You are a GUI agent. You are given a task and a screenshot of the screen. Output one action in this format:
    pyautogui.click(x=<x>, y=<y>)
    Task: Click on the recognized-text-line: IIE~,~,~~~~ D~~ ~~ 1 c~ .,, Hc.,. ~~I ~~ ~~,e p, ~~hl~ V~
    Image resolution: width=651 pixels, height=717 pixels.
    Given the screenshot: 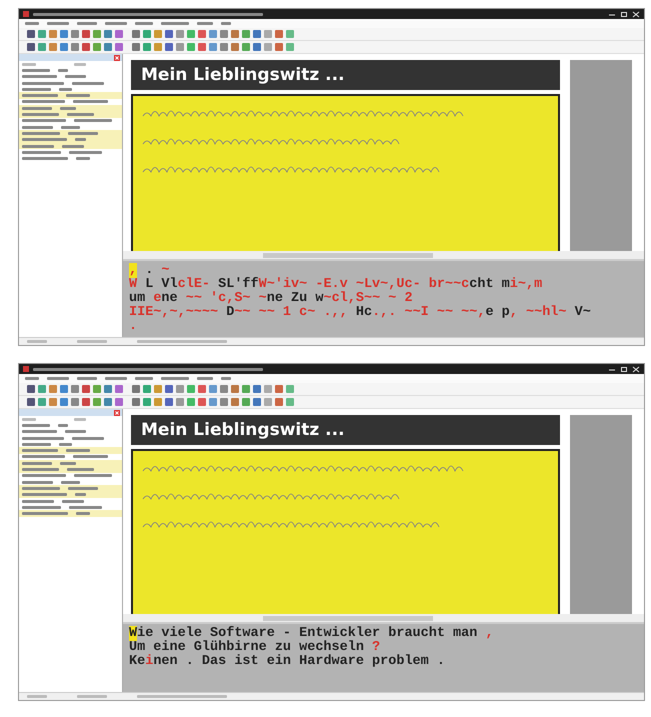 What is the action you would take?
    pyautogui.click(x=360, y=313)
    